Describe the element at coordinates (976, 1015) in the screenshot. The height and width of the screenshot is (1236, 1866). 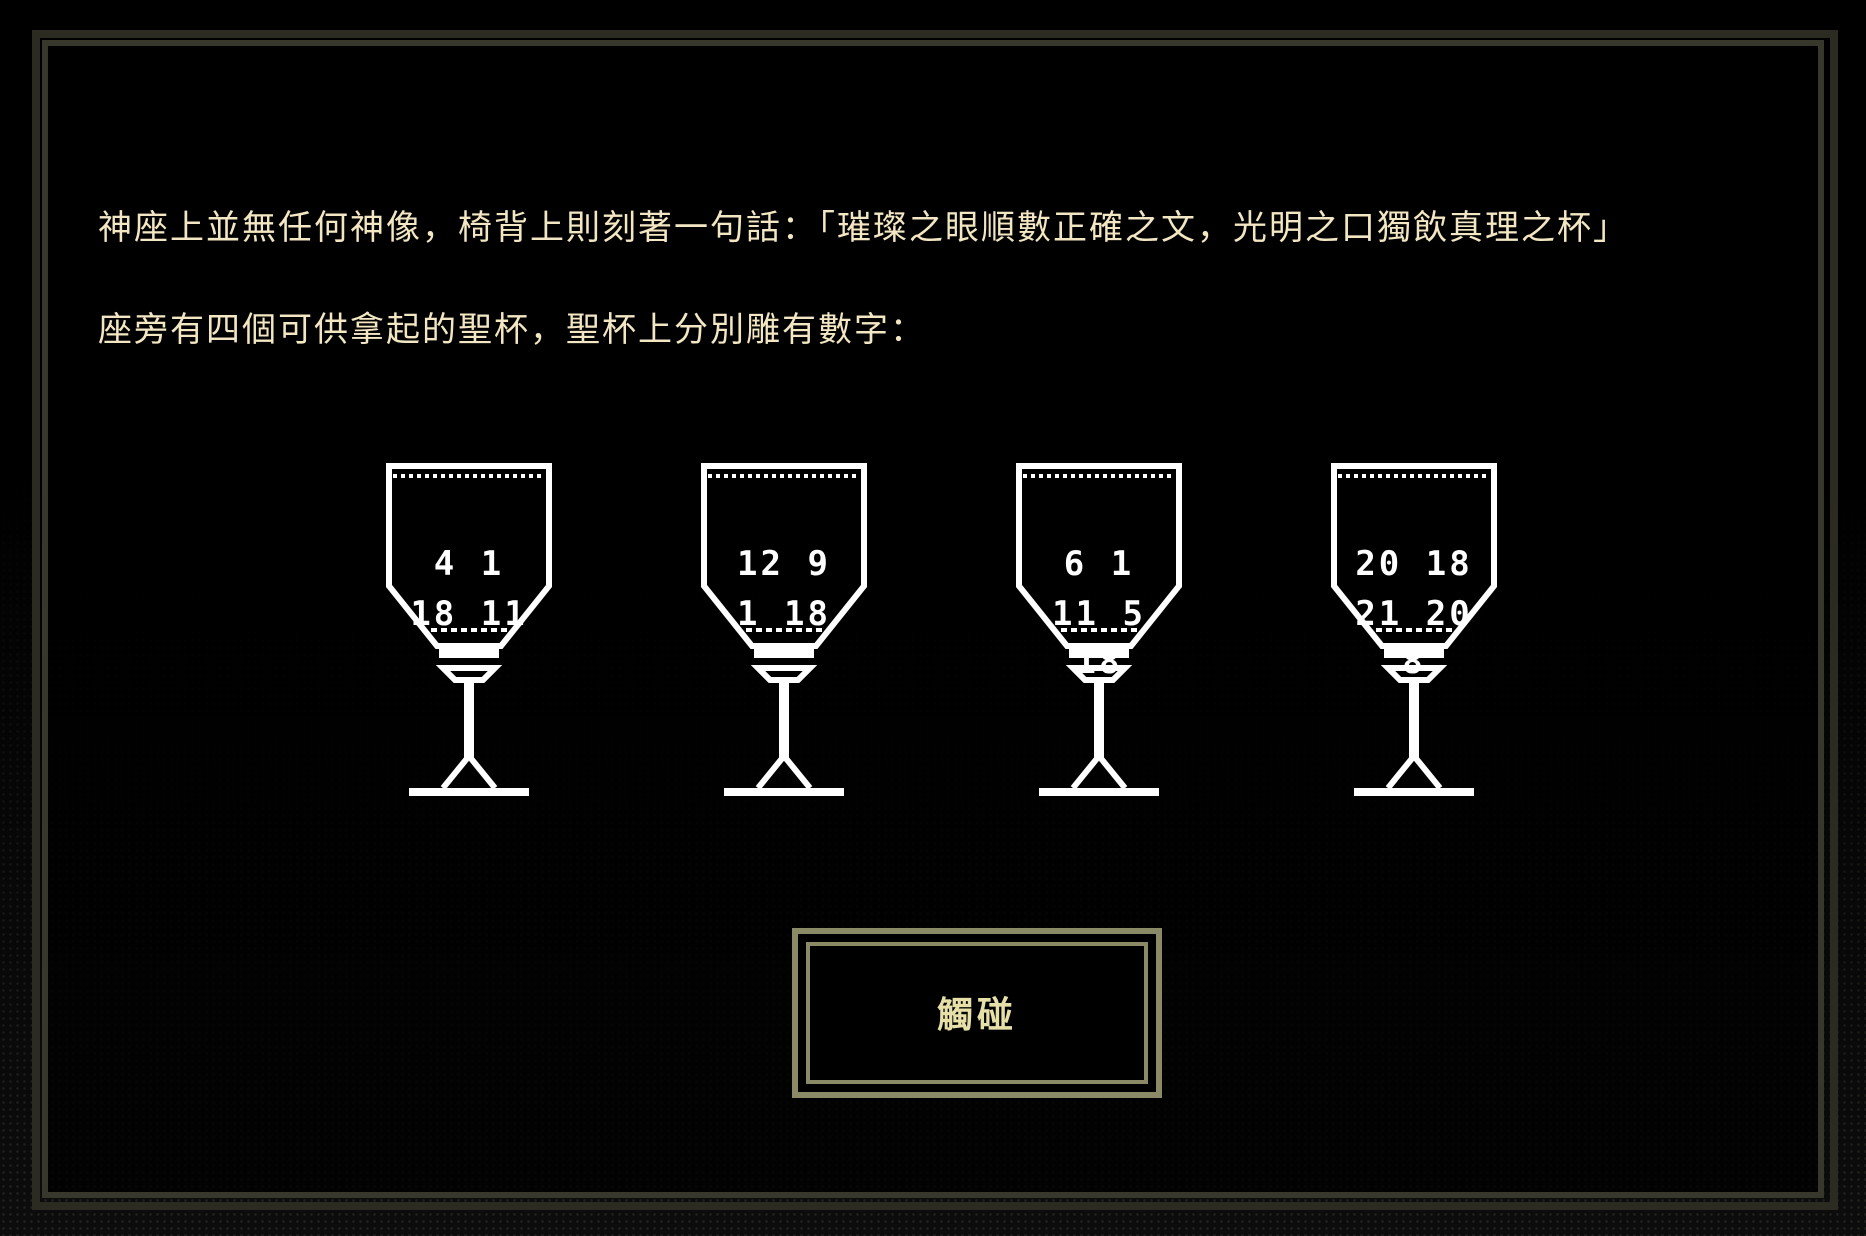
I see `touch-button-label: 觸碰` at that location.